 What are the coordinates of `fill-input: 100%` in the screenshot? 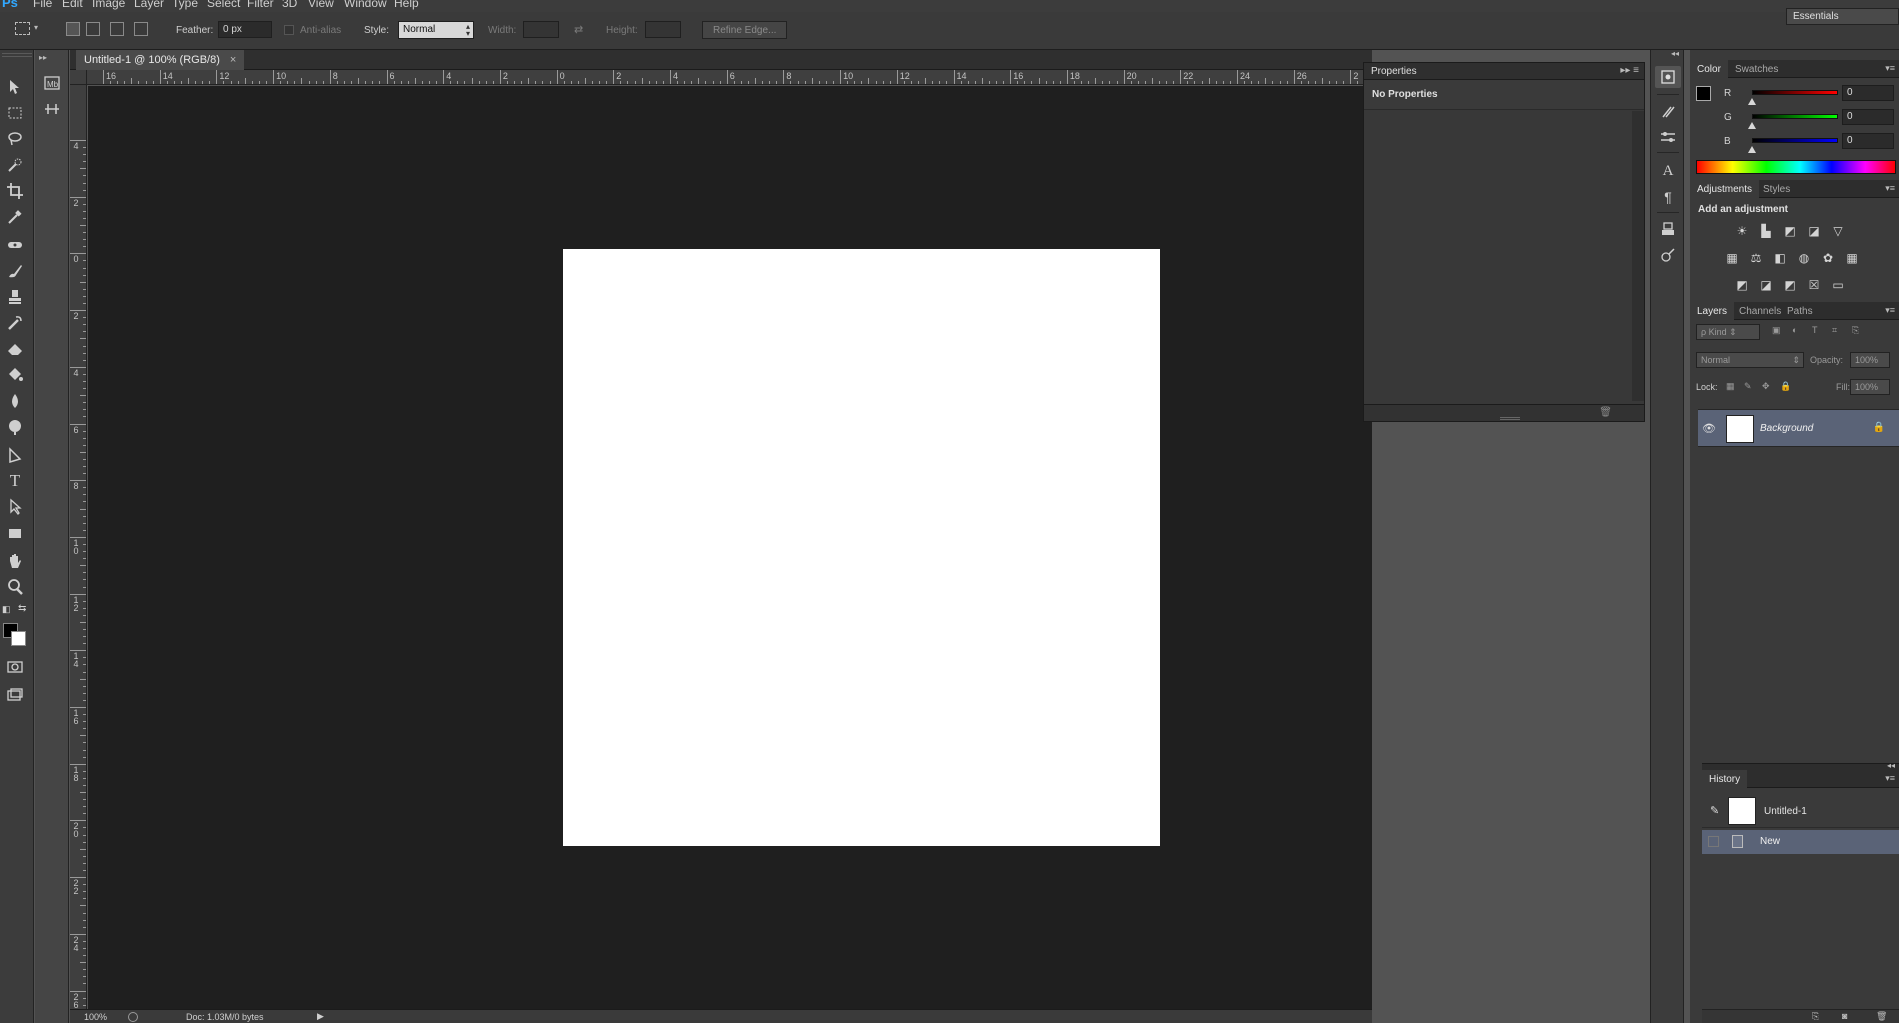 It's located at (1870, 387).